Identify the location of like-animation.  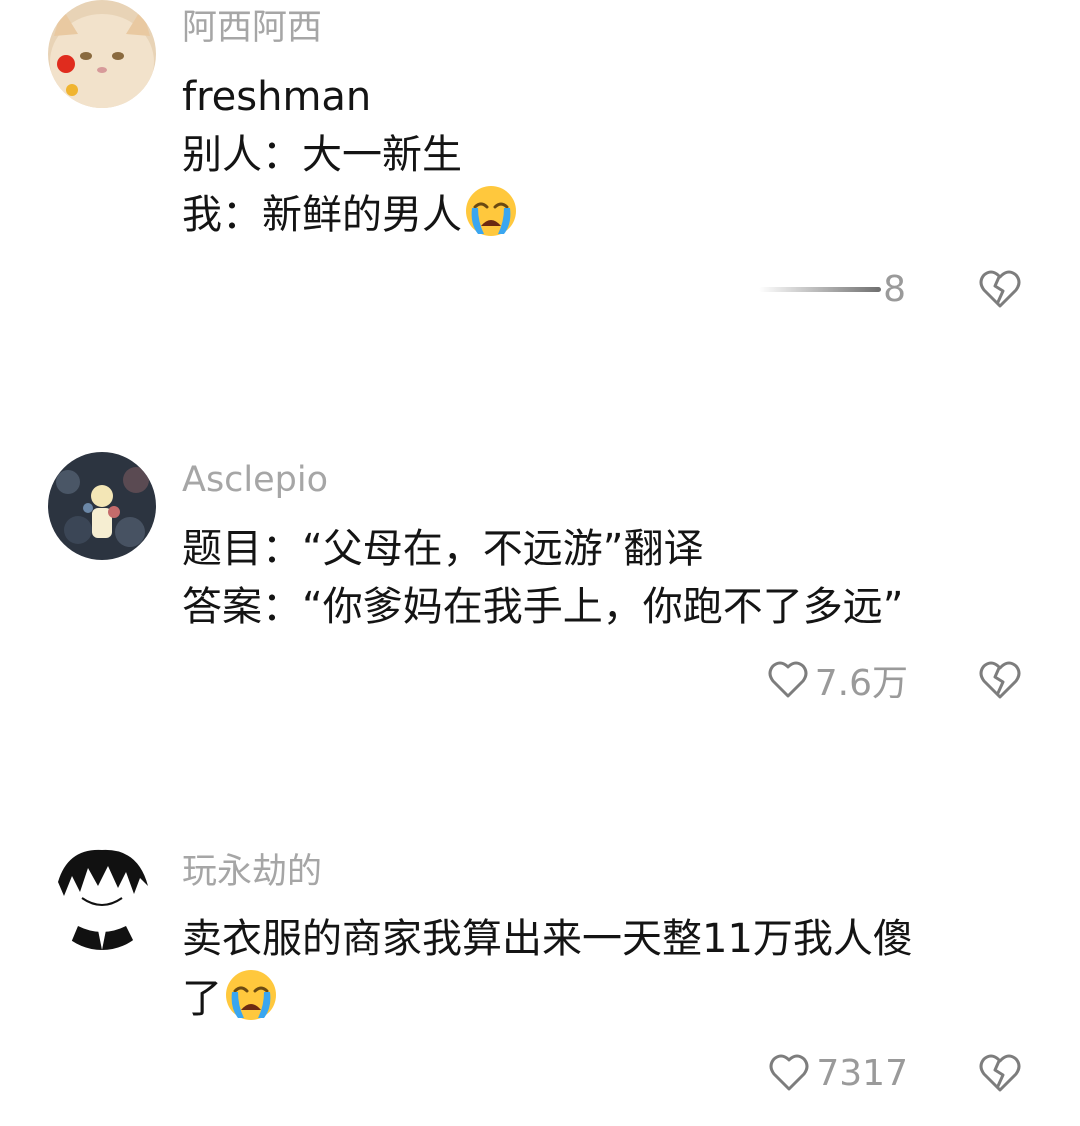
(820, 289).